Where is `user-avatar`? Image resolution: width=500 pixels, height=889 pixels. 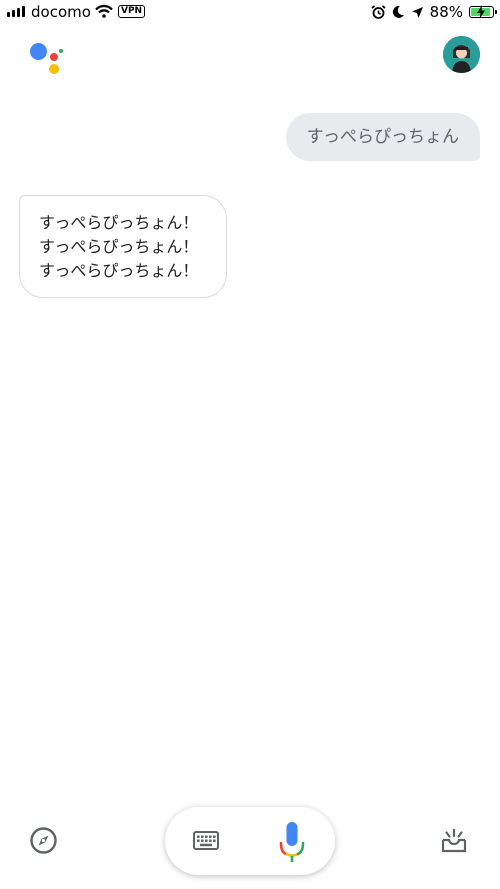
user-avatar is located at coordinates (461, 54).